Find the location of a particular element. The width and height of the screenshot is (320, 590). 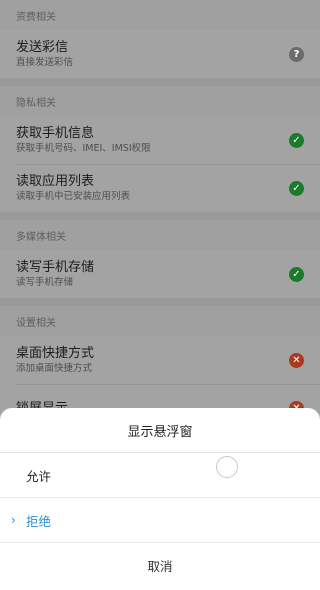

permission-desc: 读取手机中已安装应用列表 is located at coordinates (73, 196).